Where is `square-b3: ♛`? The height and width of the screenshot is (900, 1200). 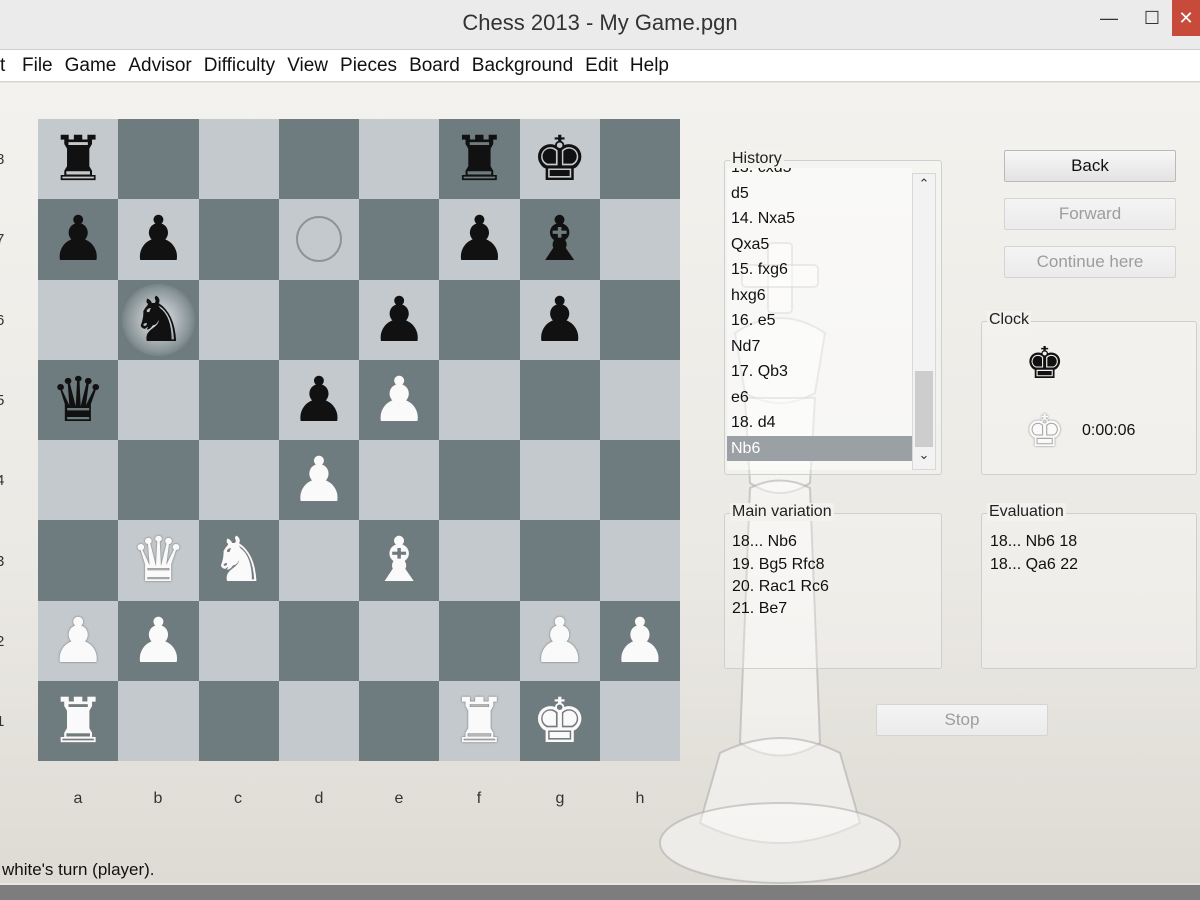 square-b3: ♛ is located at coordinates (158, 560).